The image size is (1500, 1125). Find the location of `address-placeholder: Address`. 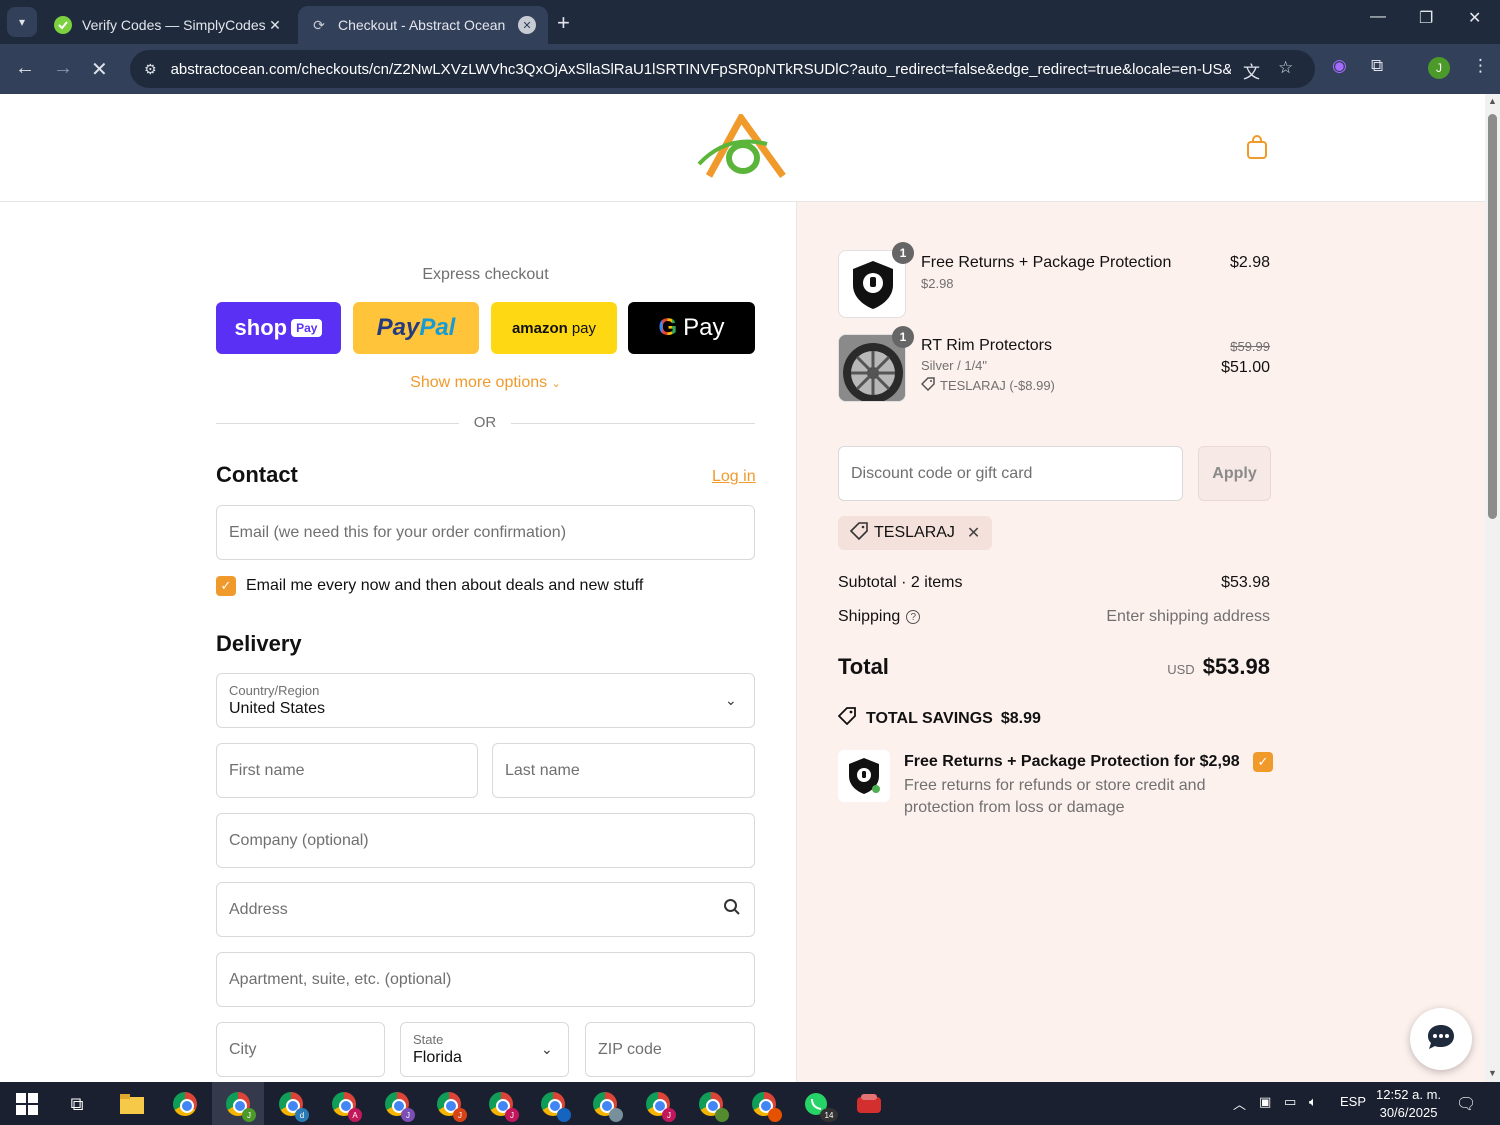

address-placeholder: Address is located at coordinates (258, 909).